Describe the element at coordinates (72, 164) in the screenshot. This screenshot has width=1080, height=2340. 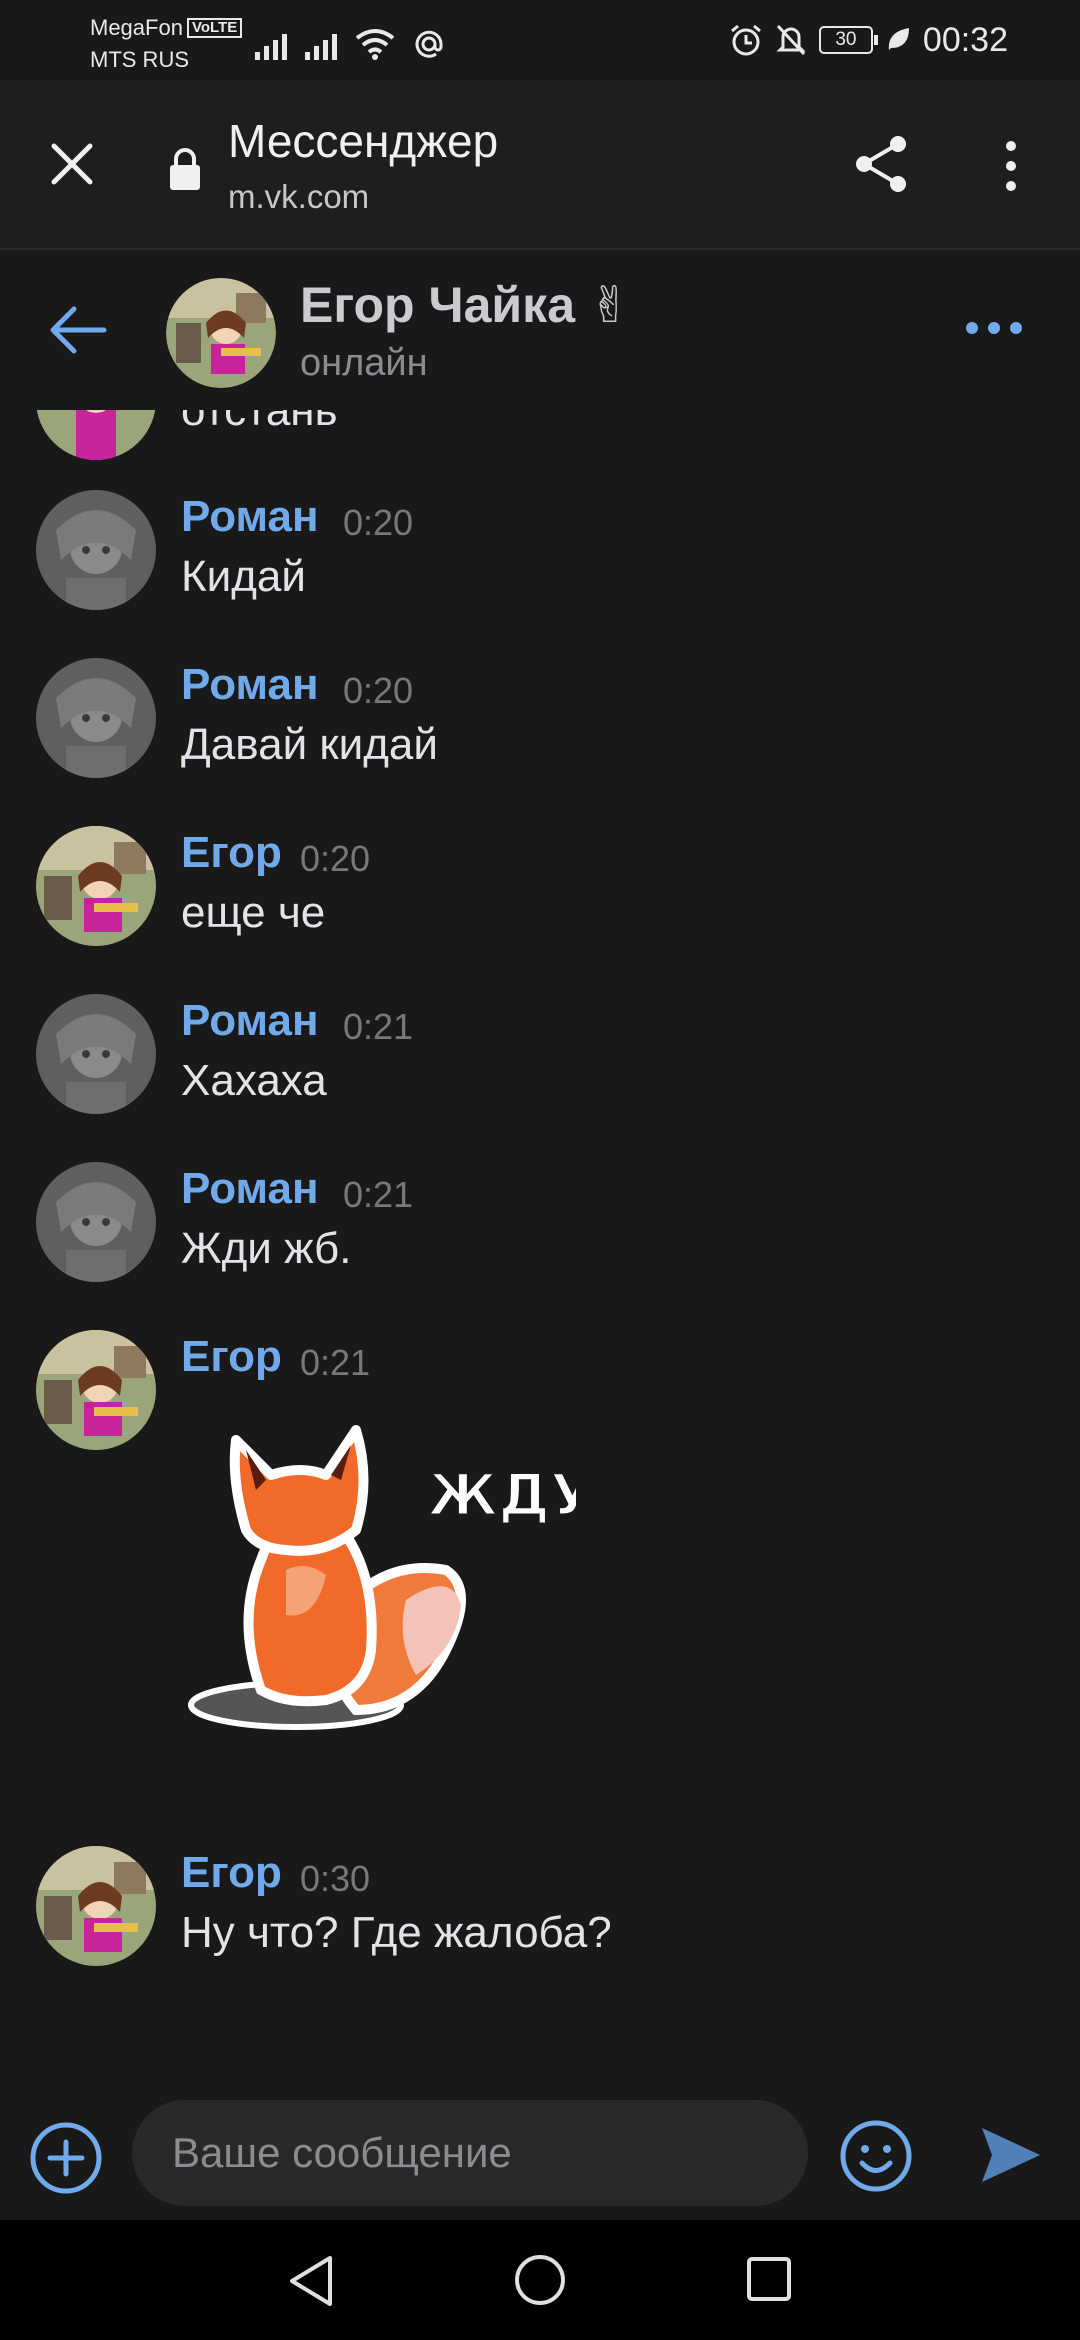
I see `close-icon` at that location.